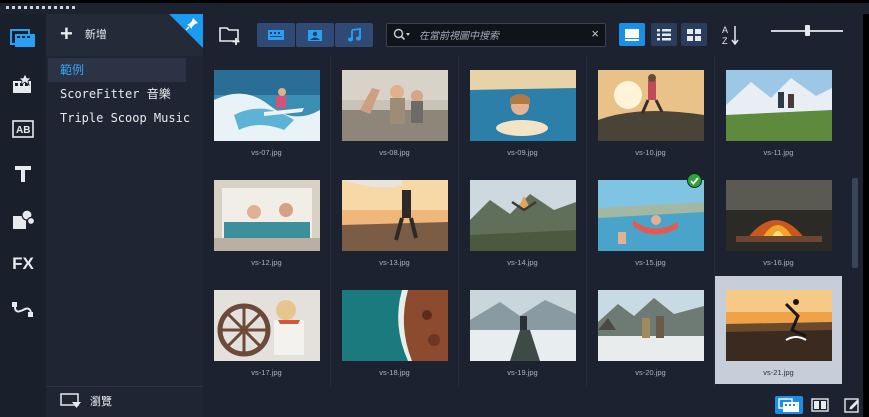  Describe the element at coordinates (522, 220) in the screenshot. I see `media-thumbnail: vs-14.jpg` at that location.